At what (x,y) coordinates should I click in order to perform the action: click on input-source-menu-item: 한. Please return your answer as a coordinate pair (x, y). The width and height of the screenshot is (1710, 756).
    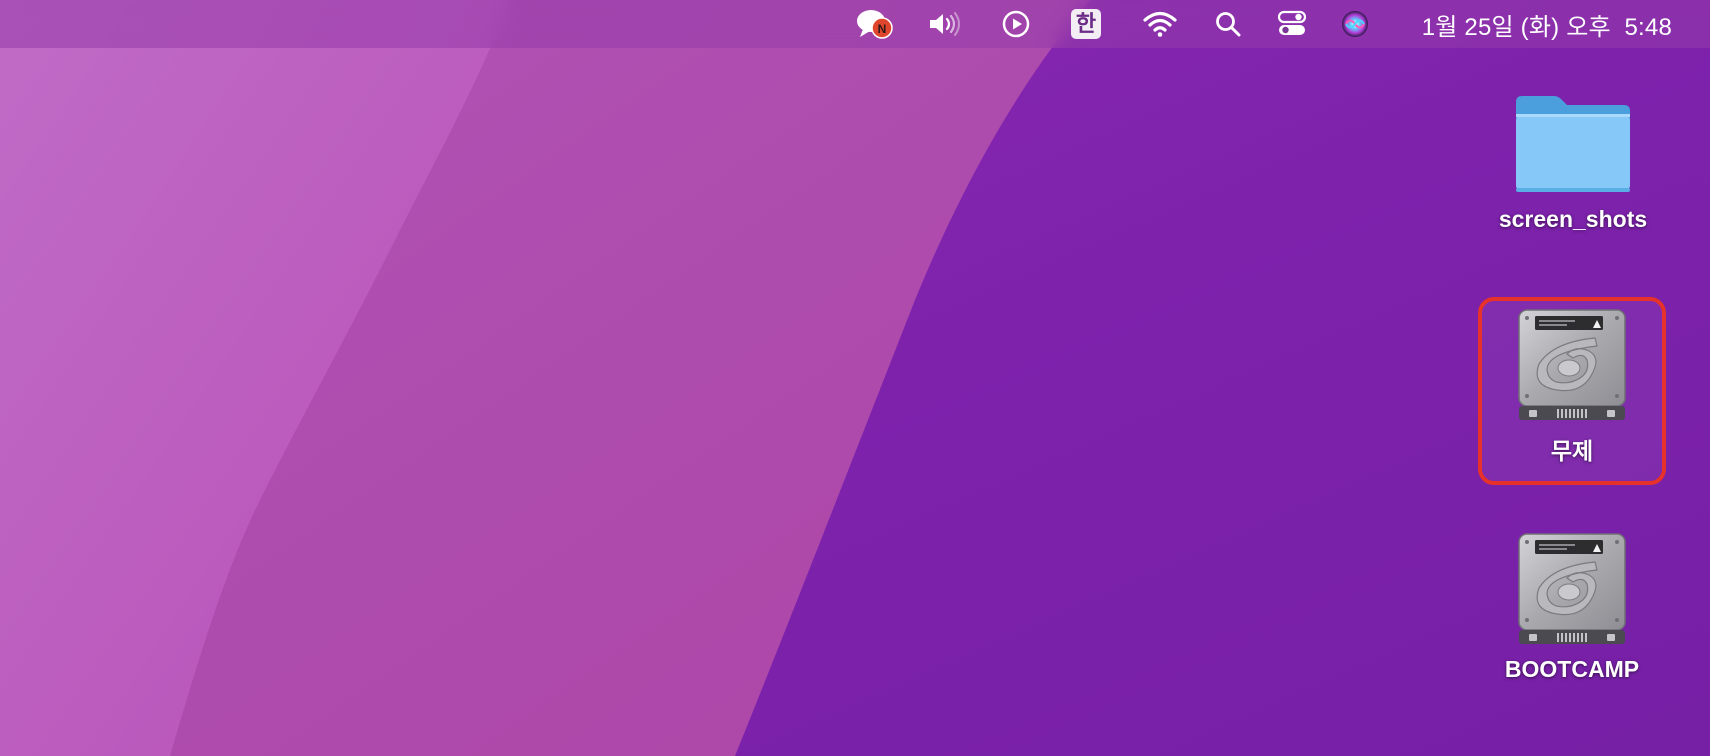
    Looking at the image, I should click on (1086, 24).